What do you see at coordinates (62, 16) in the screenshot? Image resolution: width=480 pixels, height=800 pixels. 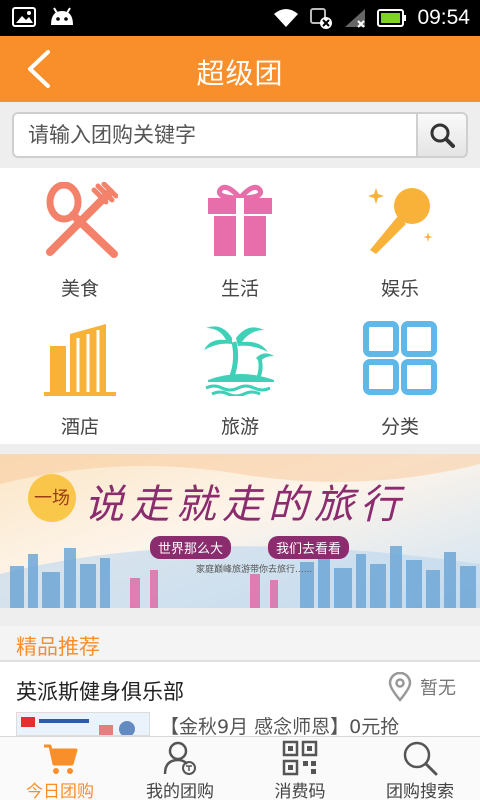 I see `android-icon` at bounding box center [62, 16].